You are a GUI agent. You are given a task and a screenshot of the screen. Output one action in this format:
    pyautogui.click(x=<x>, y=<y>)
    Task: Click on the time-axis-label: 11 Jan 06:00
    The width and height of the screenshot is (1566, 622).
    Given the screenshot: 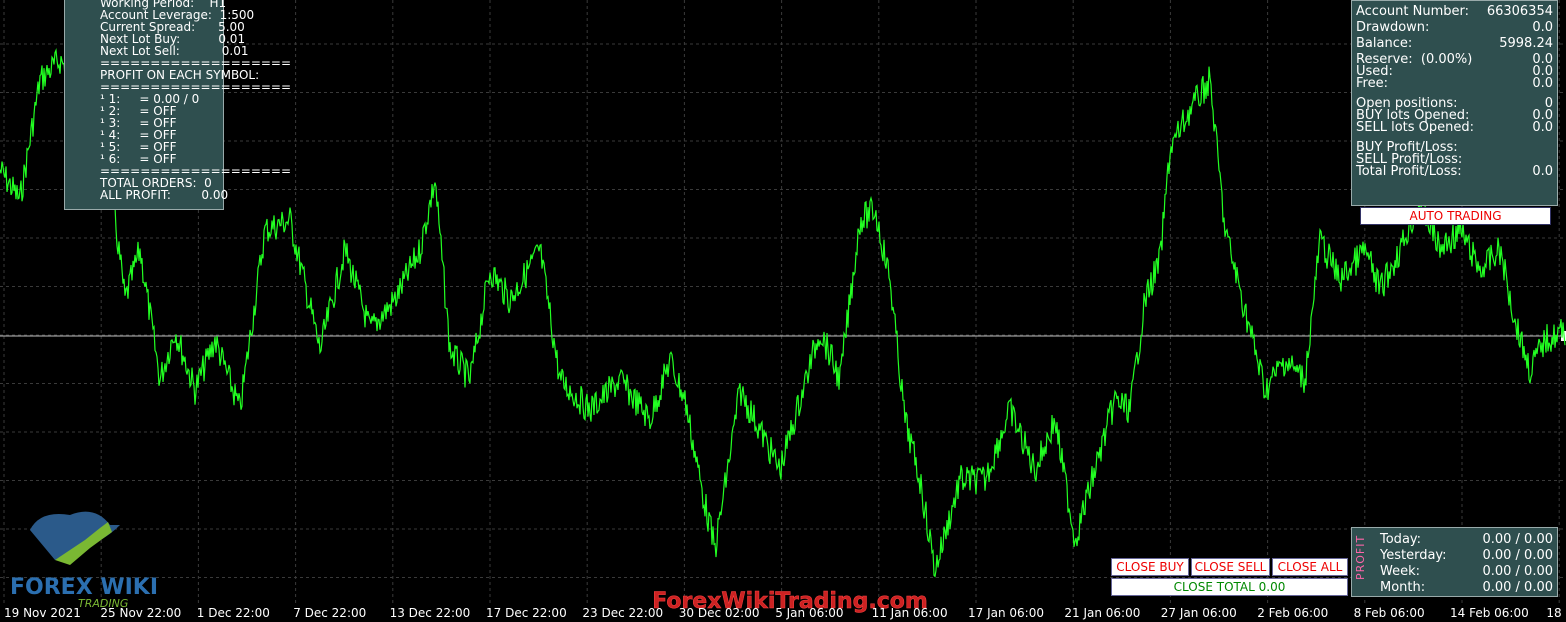 What is the action you would take?
    pyautogui.click(x=909, y=613)
    